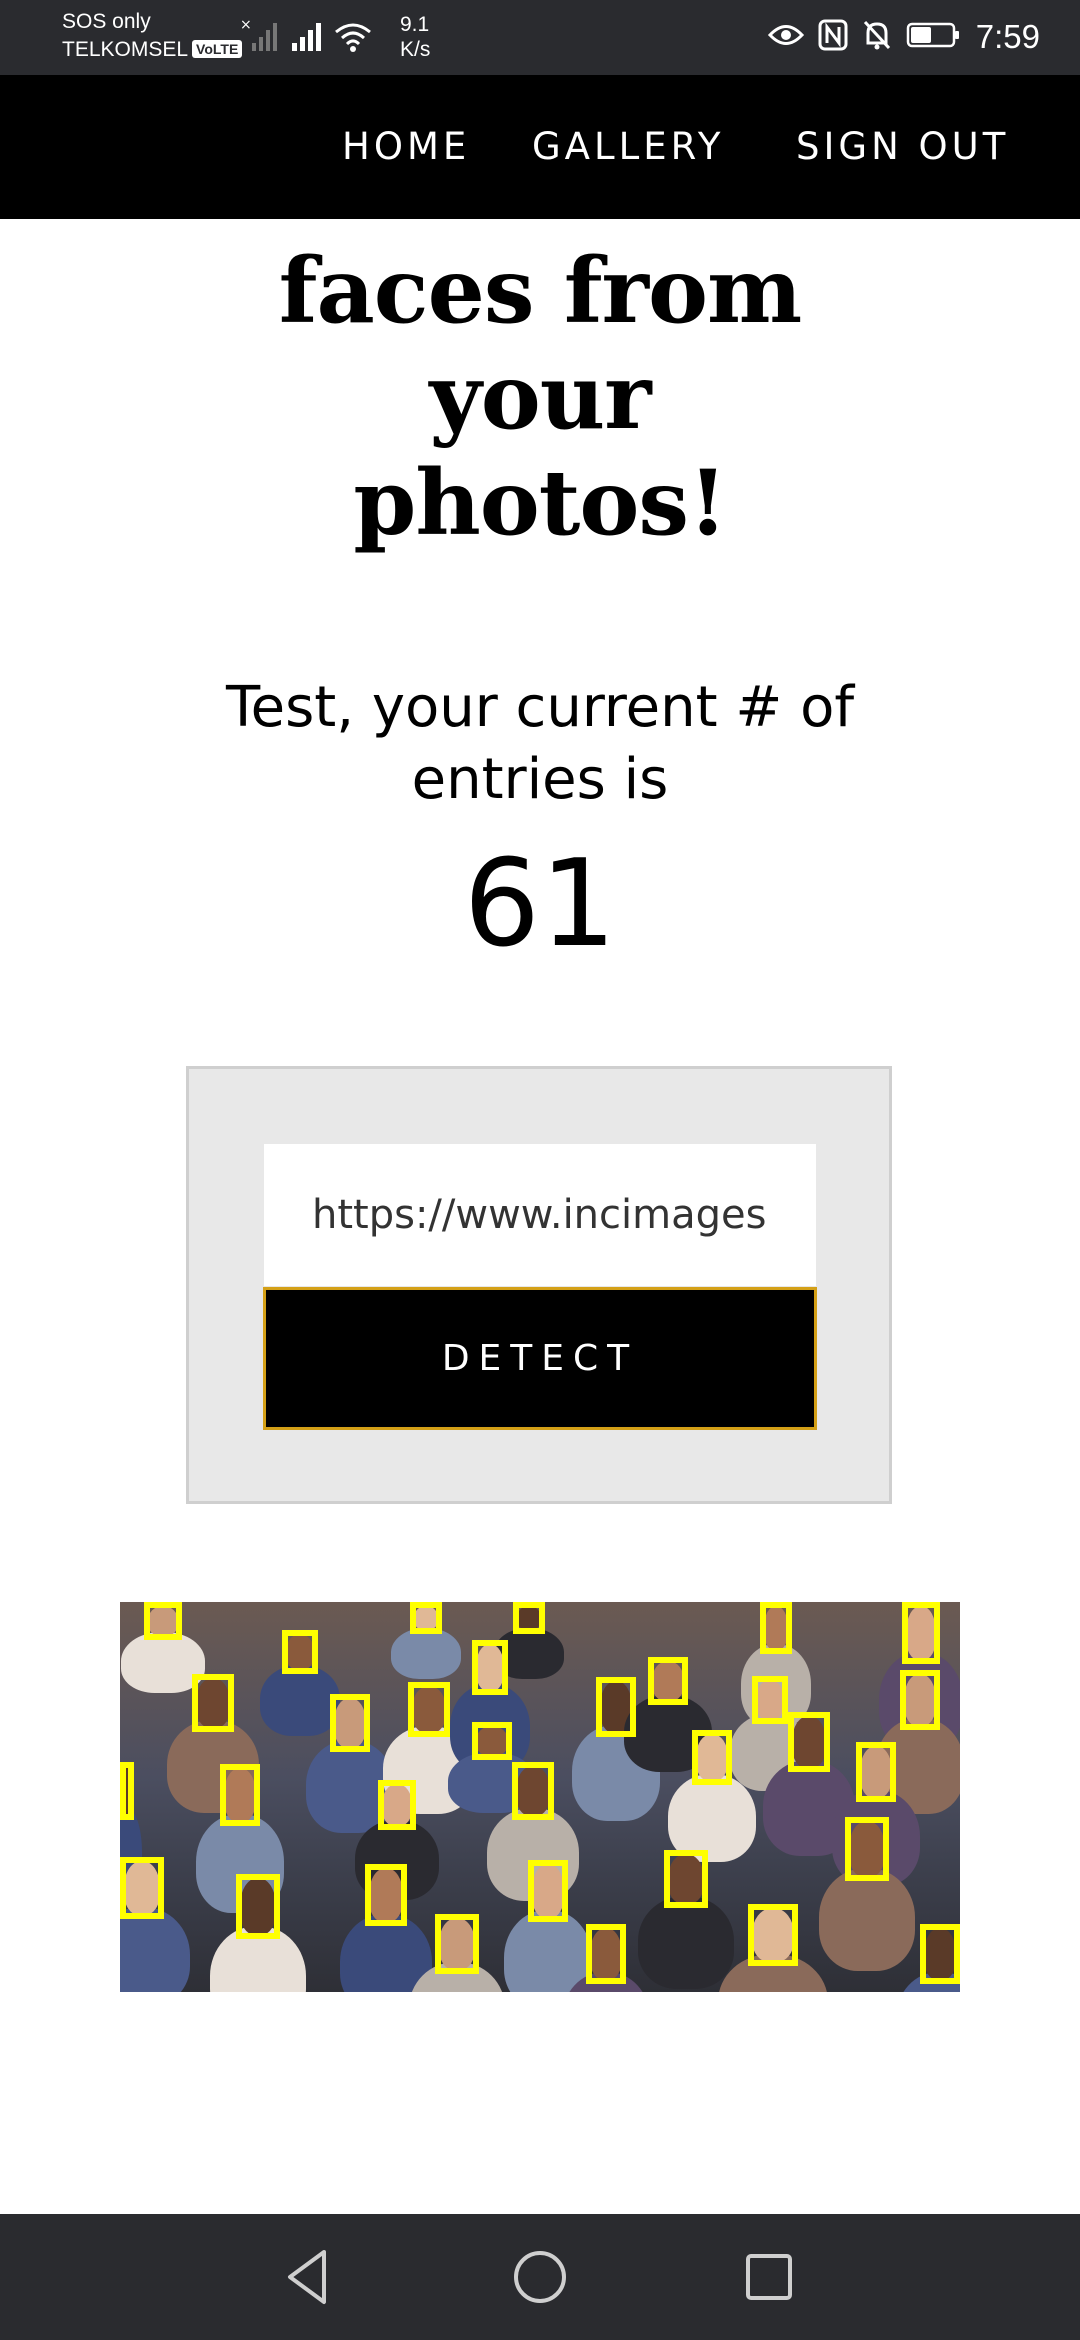 This screenshot has height=2340, width=1080. I want to click on speed-unit: K/s, so click(415, 49).